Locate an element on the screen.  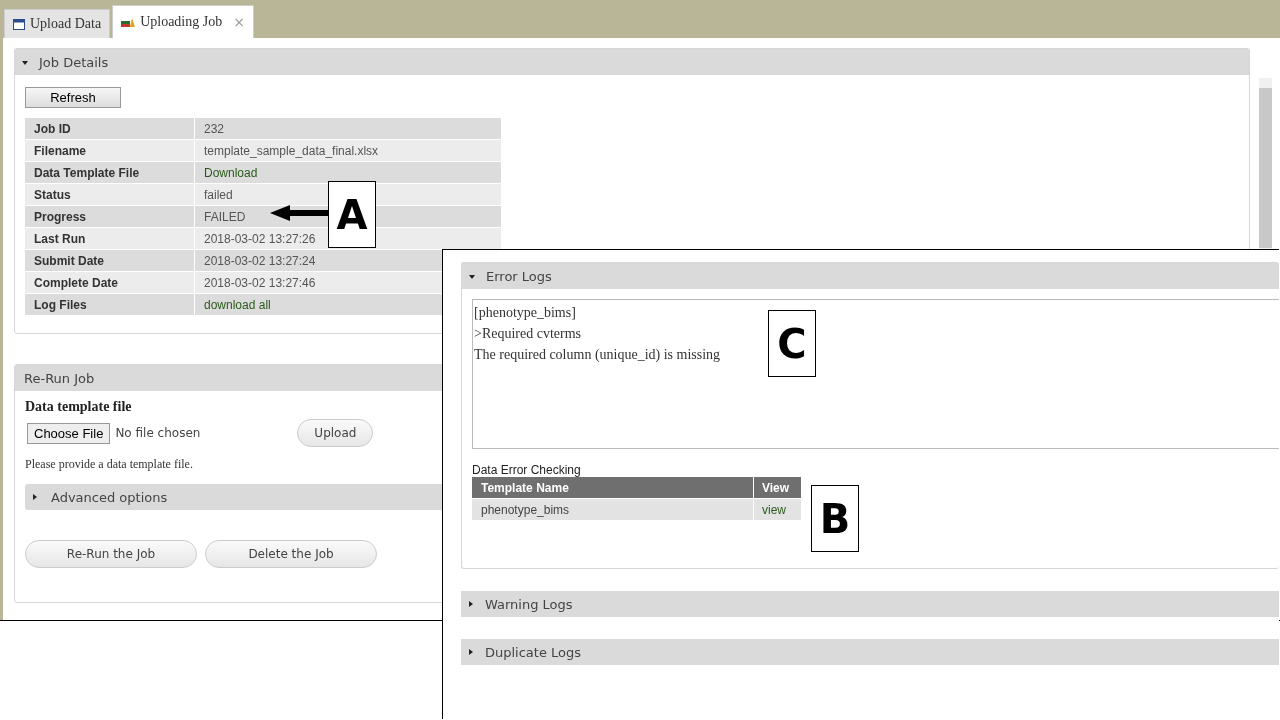
field-value: 2018-03-02 13:27:26 is located at coordinates (260, 238).